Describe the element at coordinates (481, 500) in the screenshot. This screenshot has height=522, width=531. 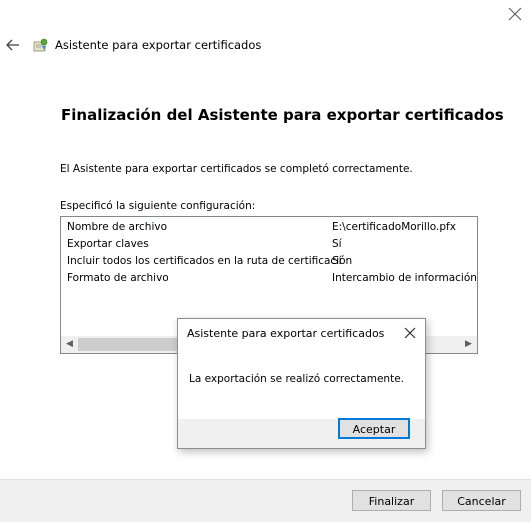
I see `cancel-button: Cancelar` at that location.